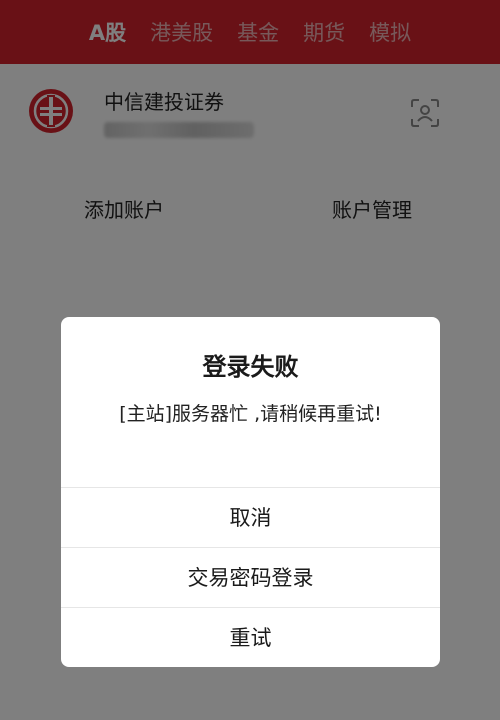 The image size is (500, 720). I want to click on dialog-message: [主站]服务器忙 ,请稍候再重试!, so click(250, 414).